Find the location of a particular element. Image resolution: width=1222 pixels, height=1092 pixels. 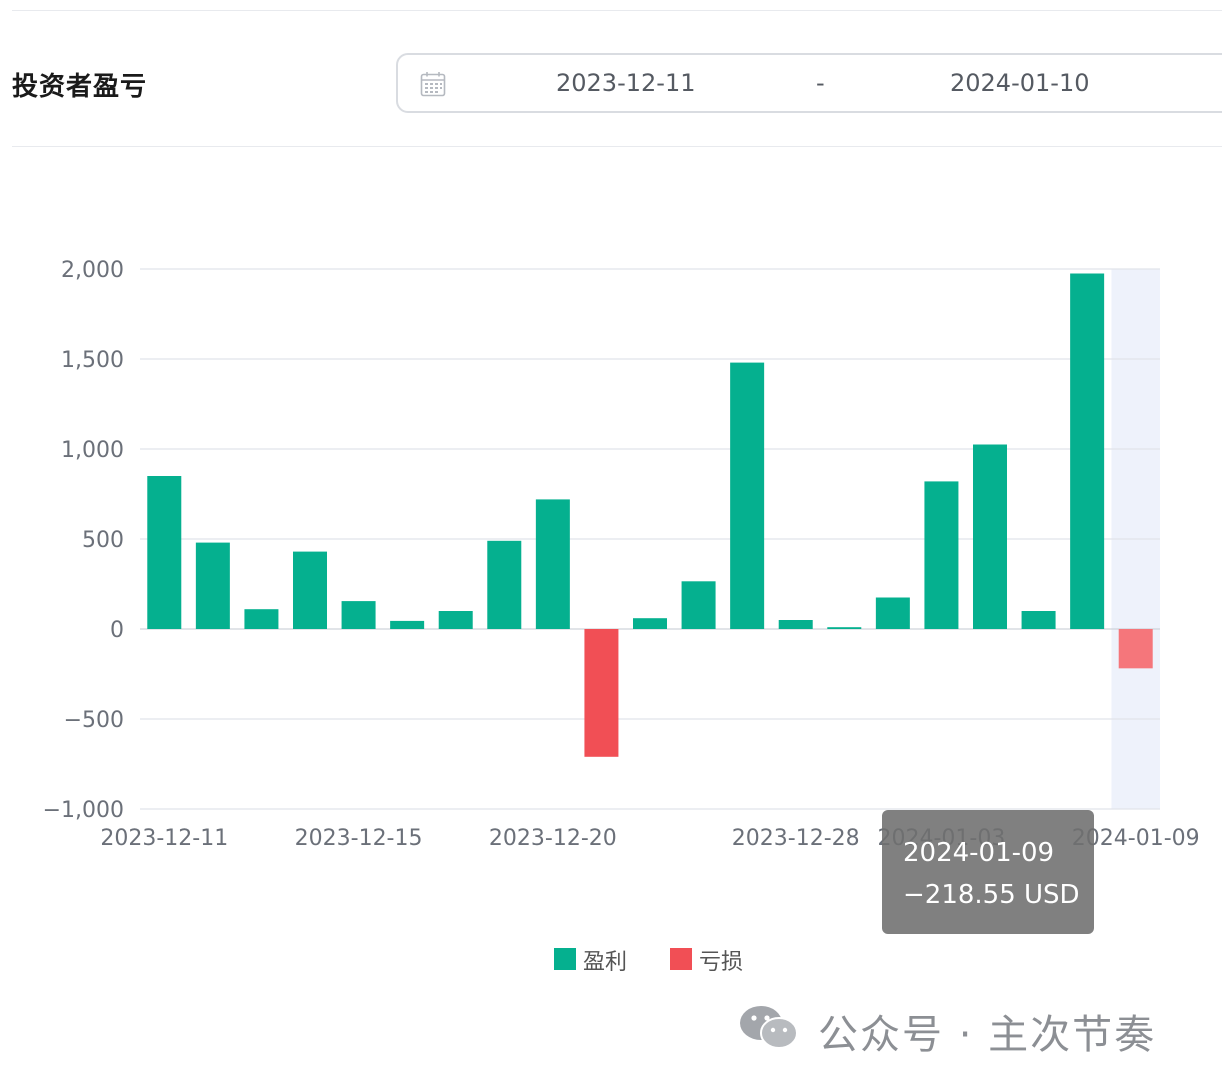

legend-label-loss: 亏损 is located at coordinates (721, 962).